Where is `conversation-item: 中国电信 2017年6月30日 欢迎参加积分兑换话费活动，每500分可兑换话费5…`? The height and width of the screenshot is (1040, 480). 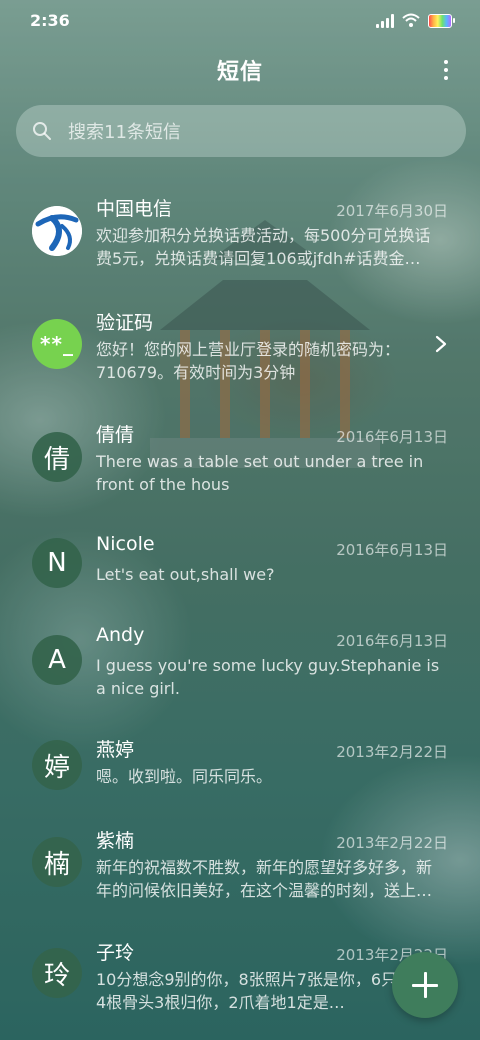
conversation-item: 中国电信 2017年6月30日 欢迎参加积分兑换话费活动，每500分可兑换话费5… is located at coordinates (240, 236).